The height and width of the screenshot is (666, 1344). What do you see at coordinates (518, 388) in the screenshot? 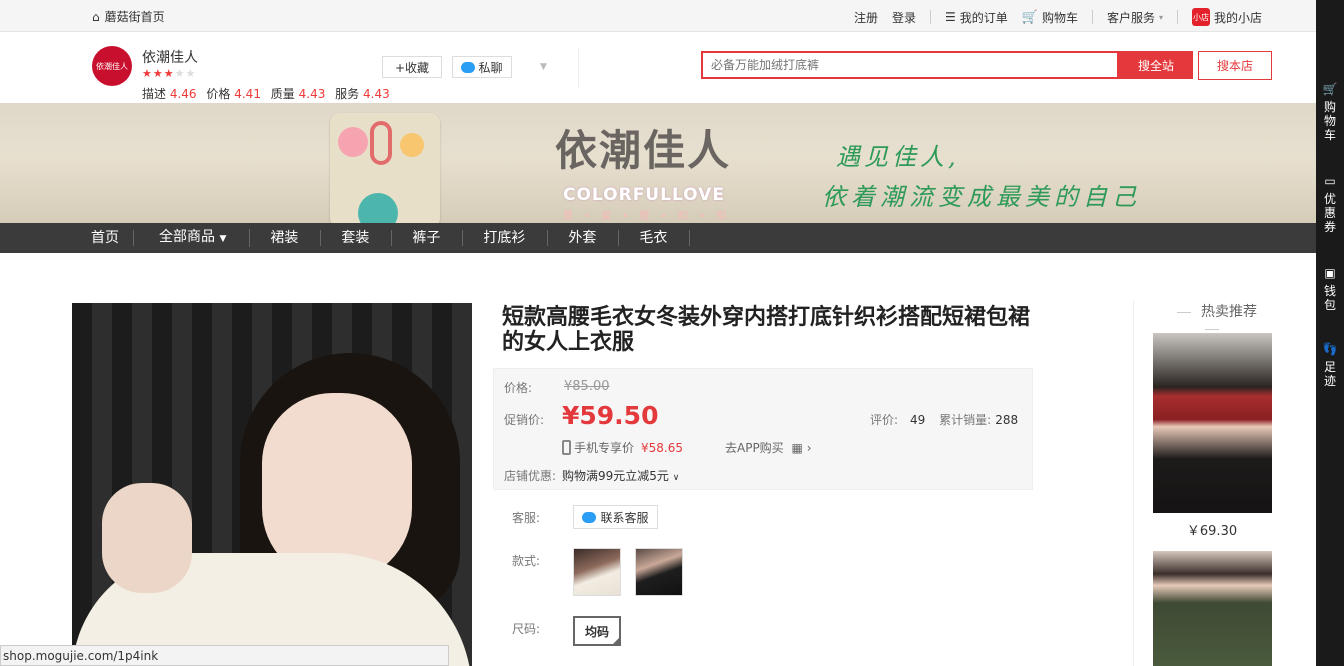
I see `price-label: 价格:` at bounding box center [518, 388].